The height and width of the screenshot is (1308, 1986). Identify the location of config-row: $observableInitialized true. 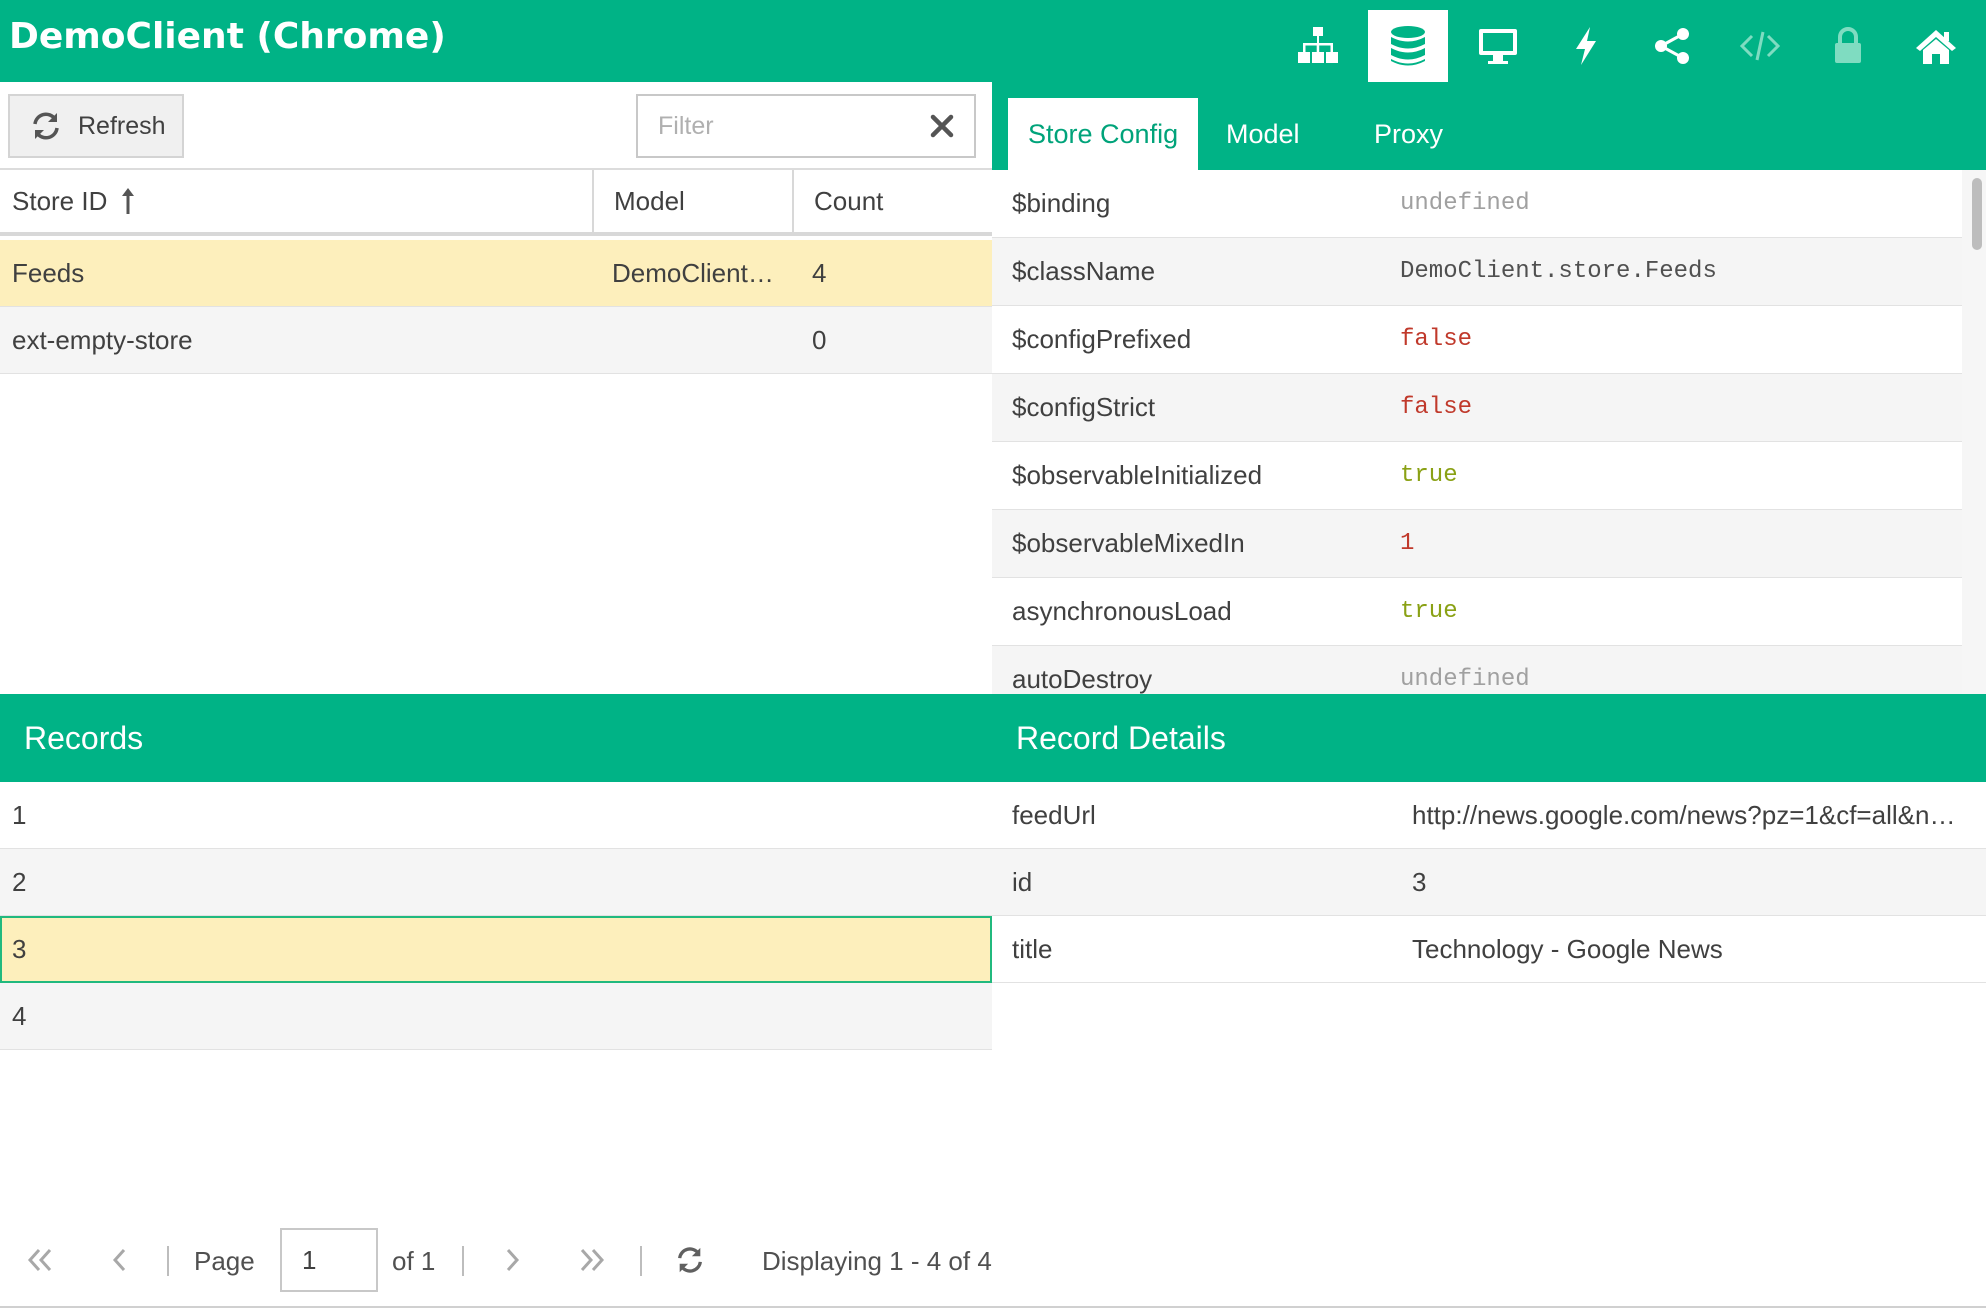
(1477, 476).